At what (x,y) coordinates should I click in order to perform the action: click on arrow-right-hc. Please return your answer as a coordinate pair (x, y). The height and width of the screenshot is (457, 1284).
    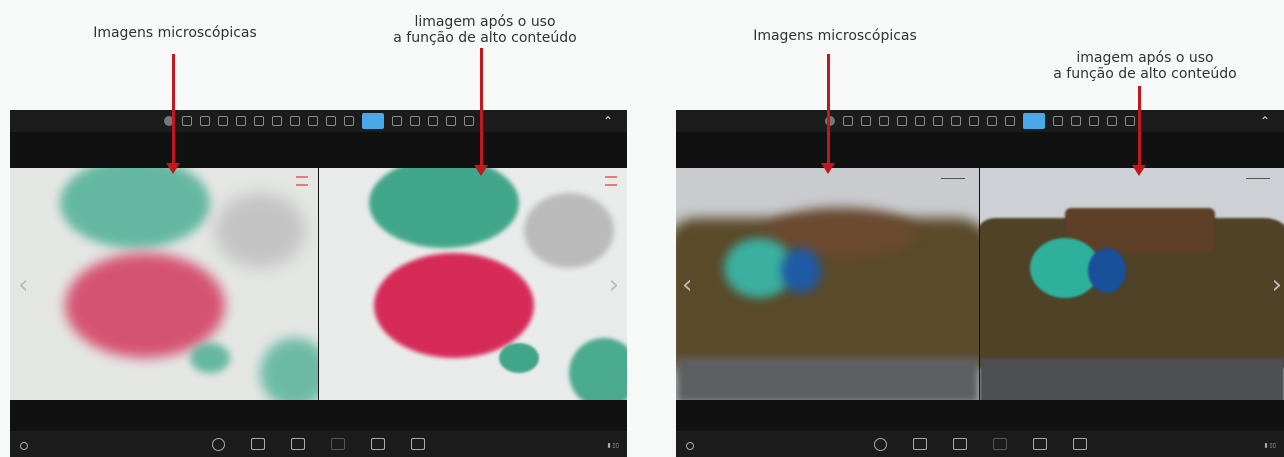
    Looking at the image, I should click on (1139, 131).